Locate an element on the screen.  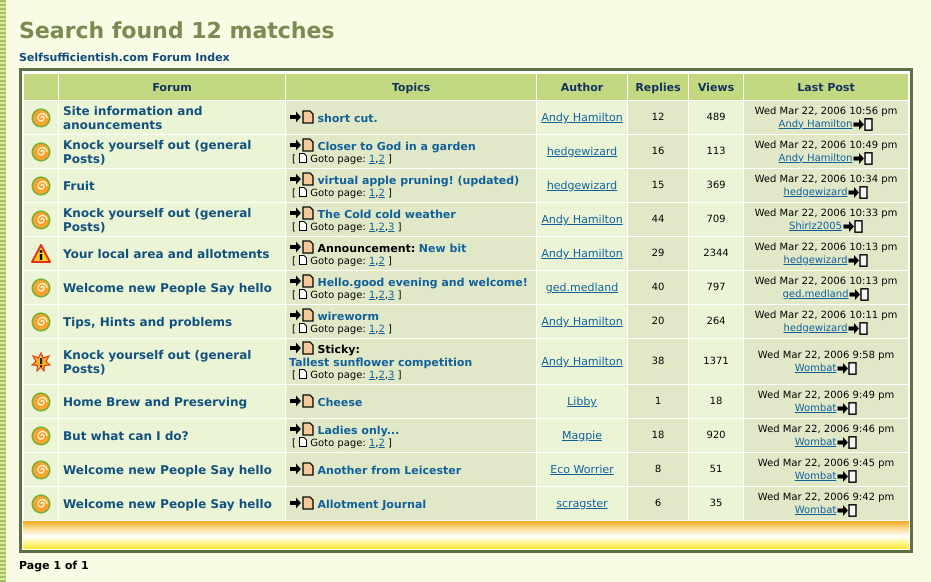
replies-count: 12 is located at coordinates (658, 117).